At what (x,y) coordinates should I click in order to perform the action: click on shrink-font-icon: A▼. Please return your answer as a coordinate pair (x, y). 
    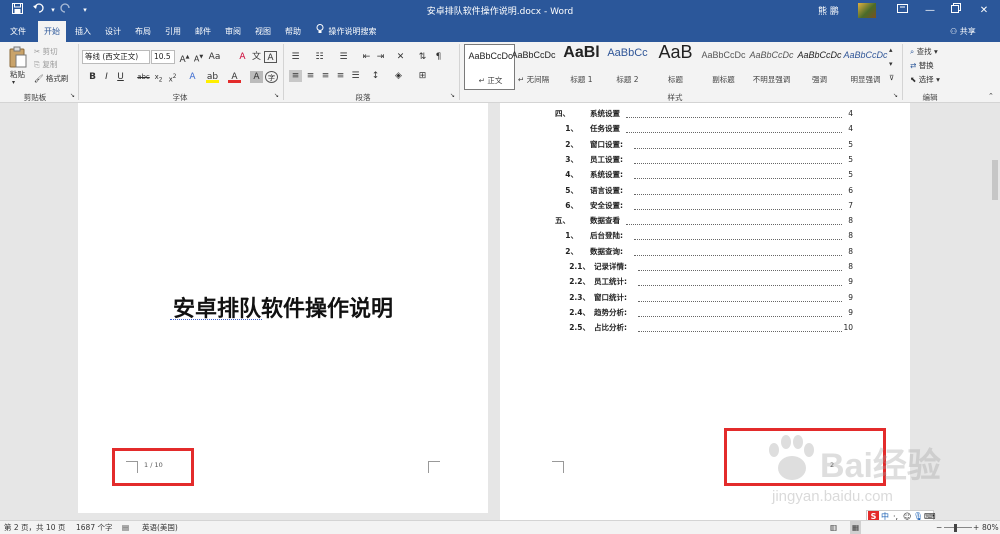
    Looking at the image, I should click on (198, 57).